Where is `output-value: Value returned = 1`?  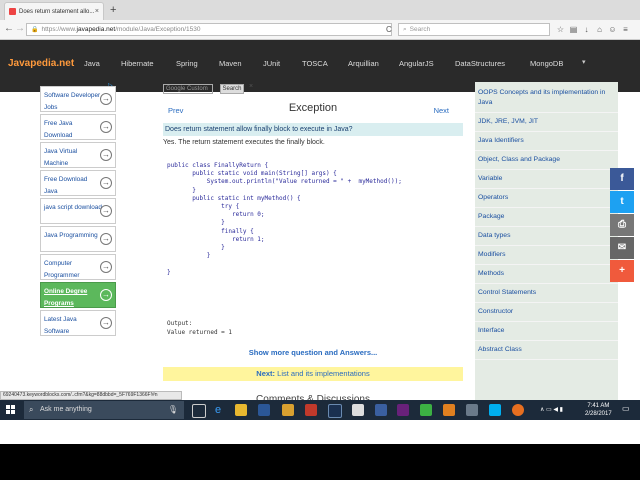 output-value: Value returned = 1 is located at coordinates (200, 332).